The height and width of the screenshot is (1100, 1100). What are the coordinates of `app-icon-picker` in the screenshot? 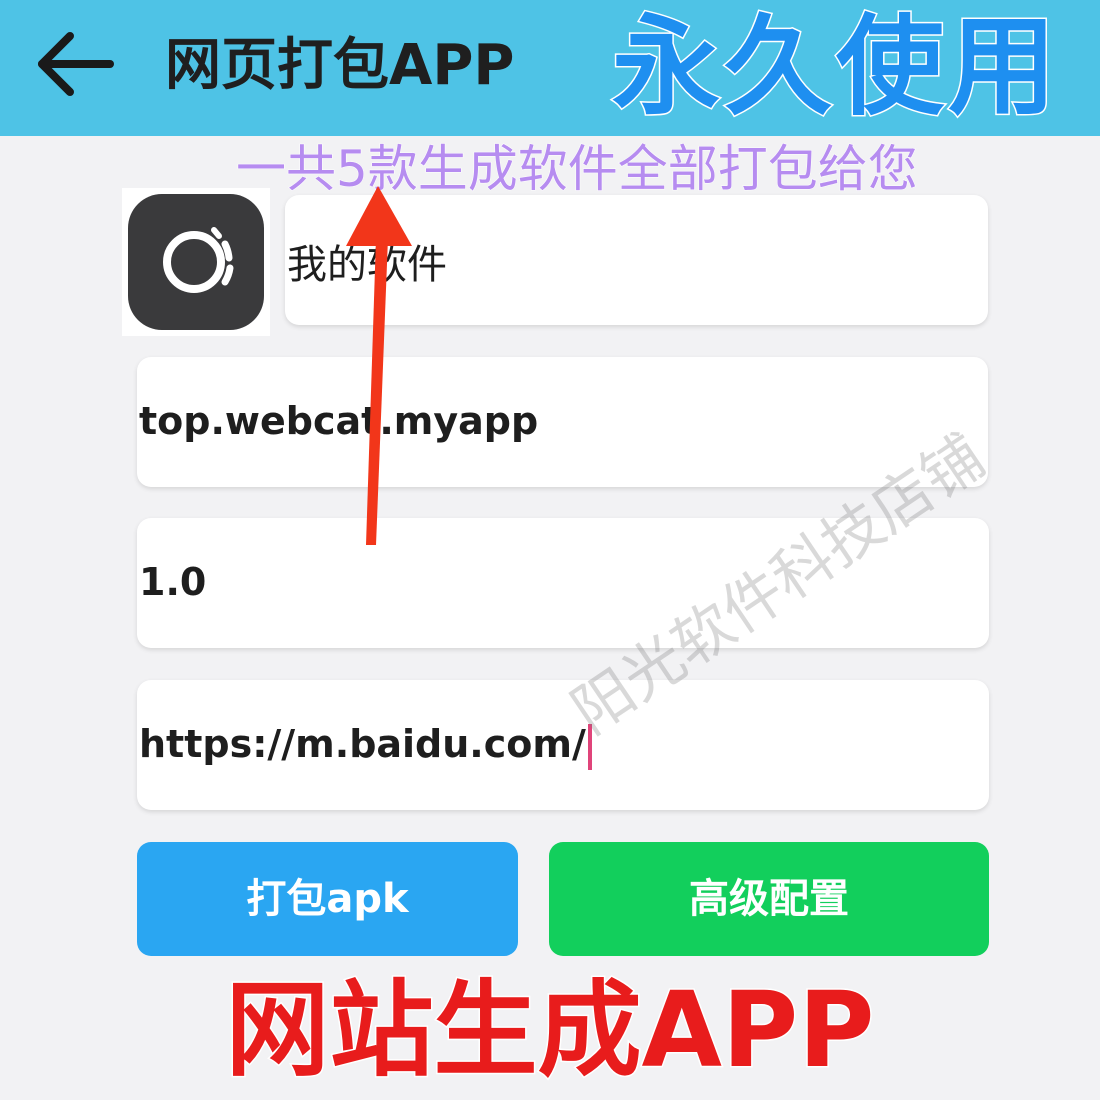 It's located at (196, 262).